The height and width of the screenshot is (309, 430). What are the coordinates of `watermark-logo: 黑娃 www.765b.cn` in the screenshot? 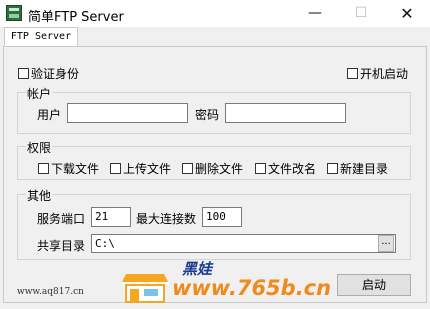 It's located at (228, 282).